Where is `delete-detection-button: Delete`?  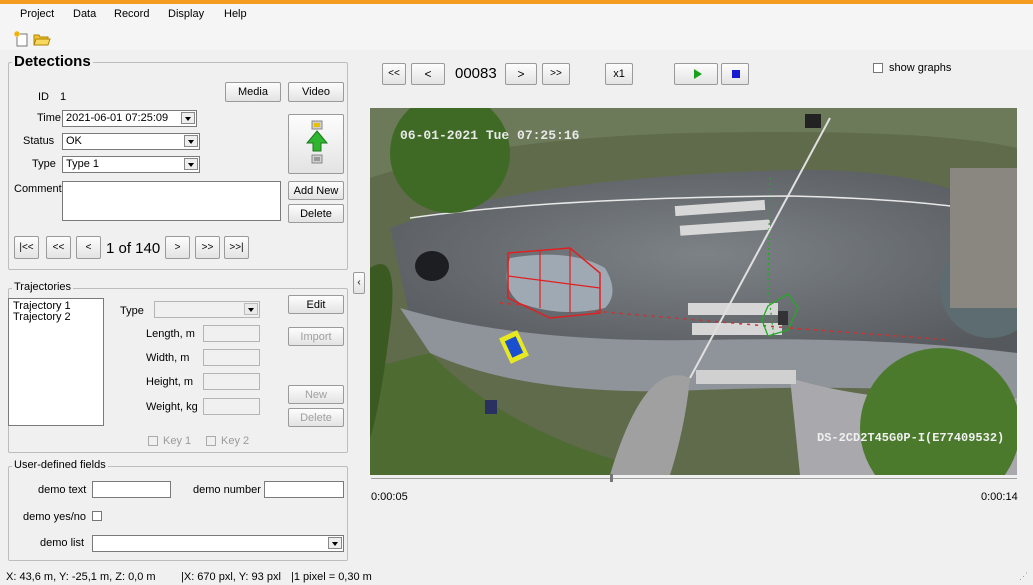
delete-detection-button: Delete is located at coordinates (316, 213).